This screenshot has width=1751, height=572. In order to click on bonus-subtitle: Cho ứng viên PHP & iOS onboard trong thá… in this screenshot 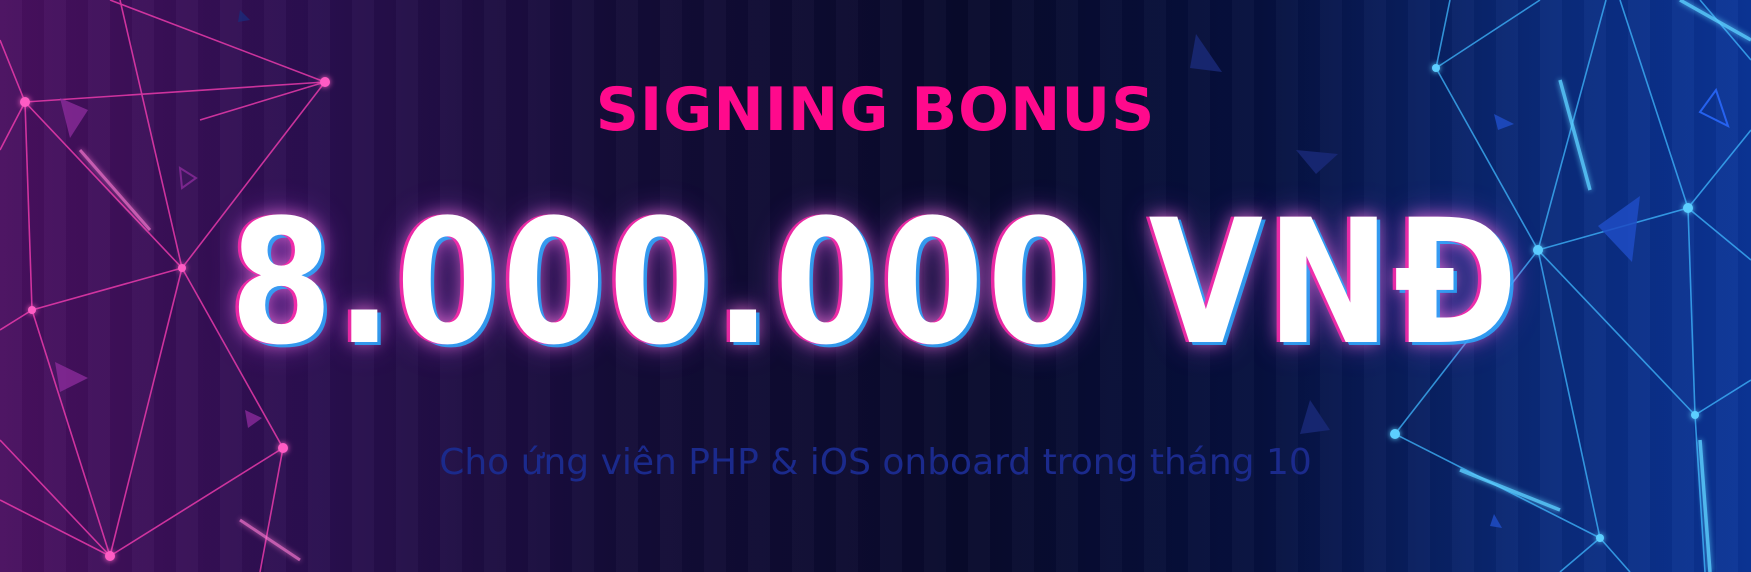, I will do `click(875, 462)`.